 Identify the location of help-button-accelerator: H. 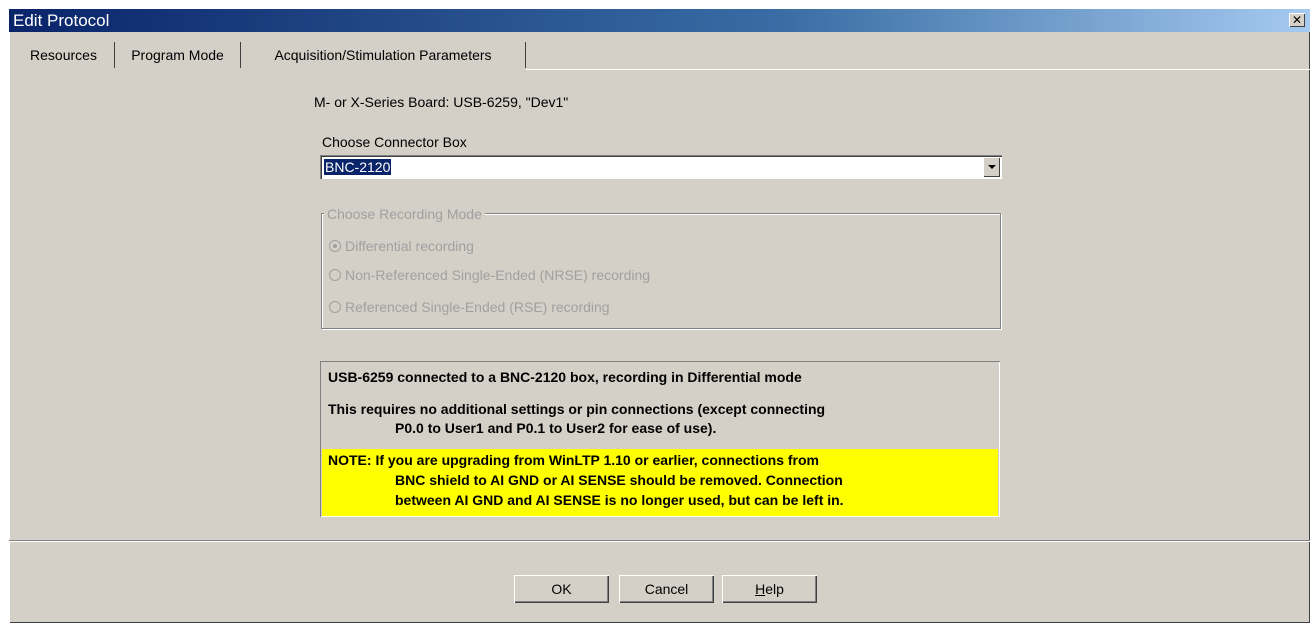
(760, 589).